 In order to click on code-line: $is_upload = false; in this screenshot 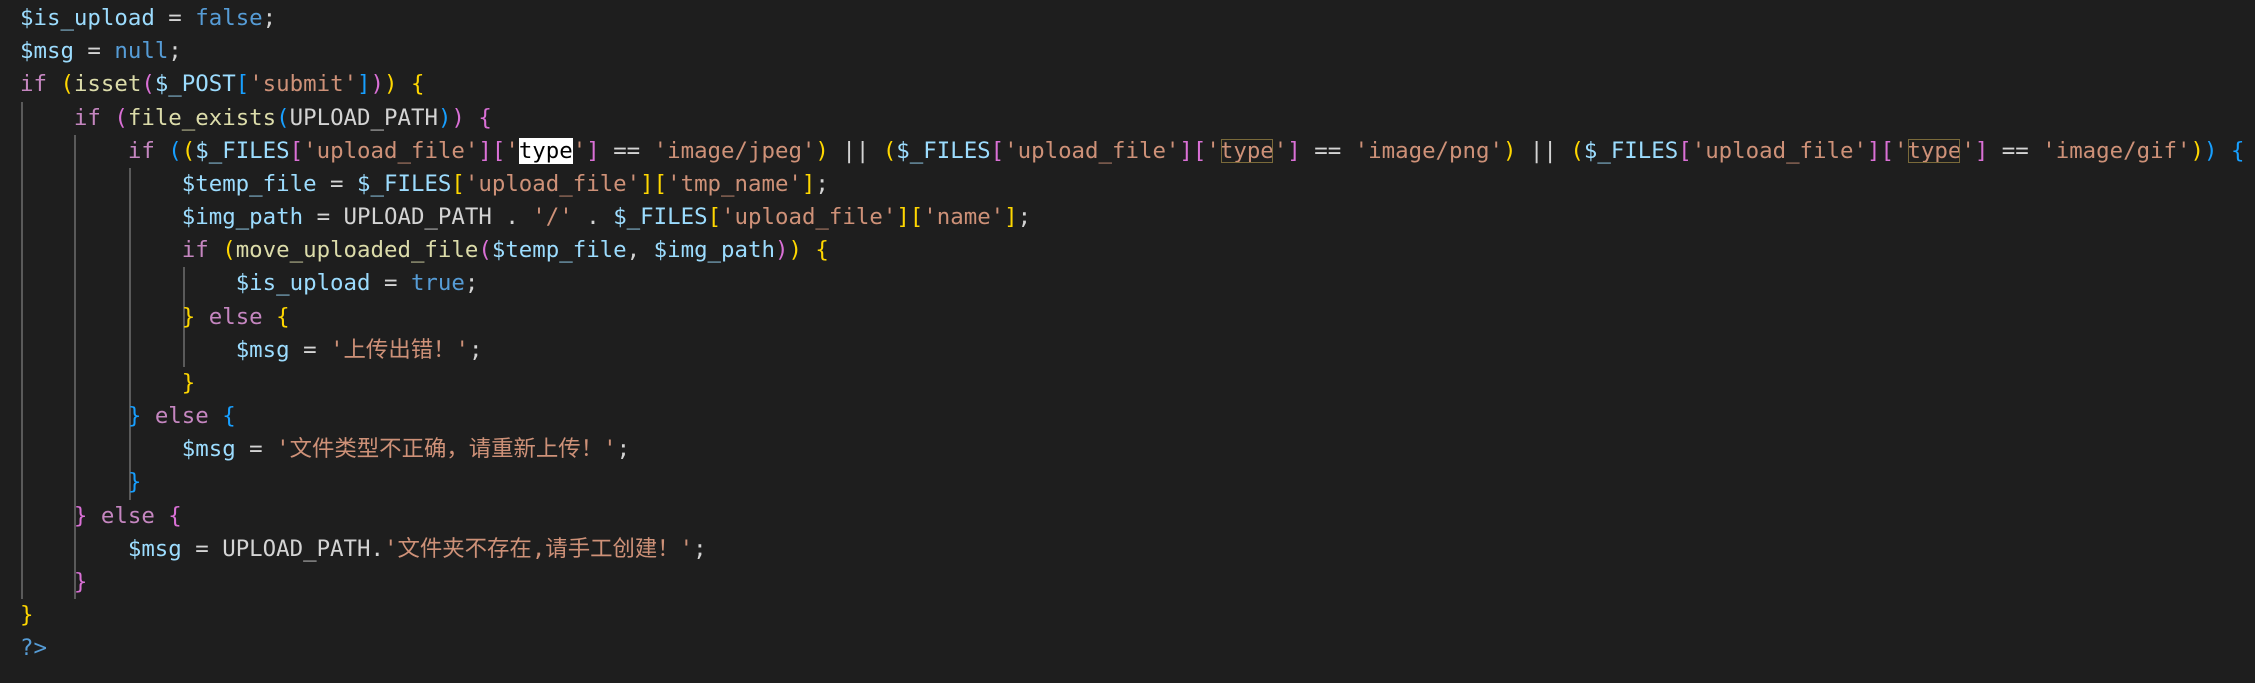, I will do `click(148, 18)`.